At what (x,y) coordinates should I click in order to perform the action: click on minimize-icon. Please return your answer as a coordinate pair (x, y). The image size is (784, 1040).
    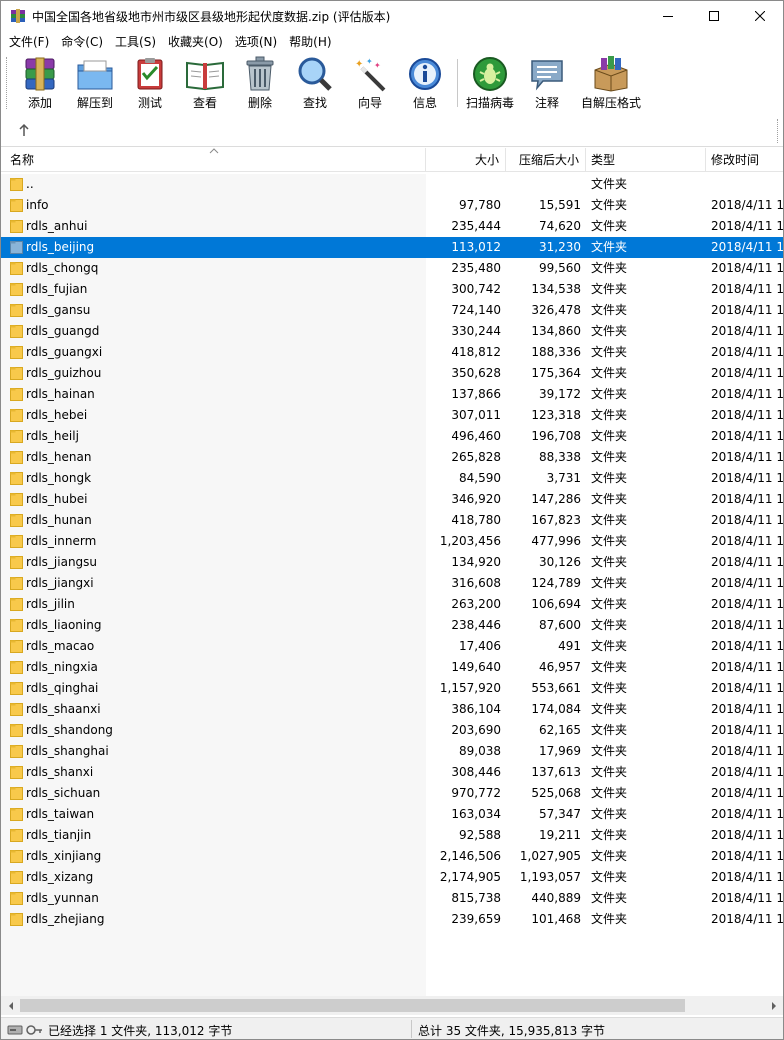
    Looking at the image, I should click on (668, 16).